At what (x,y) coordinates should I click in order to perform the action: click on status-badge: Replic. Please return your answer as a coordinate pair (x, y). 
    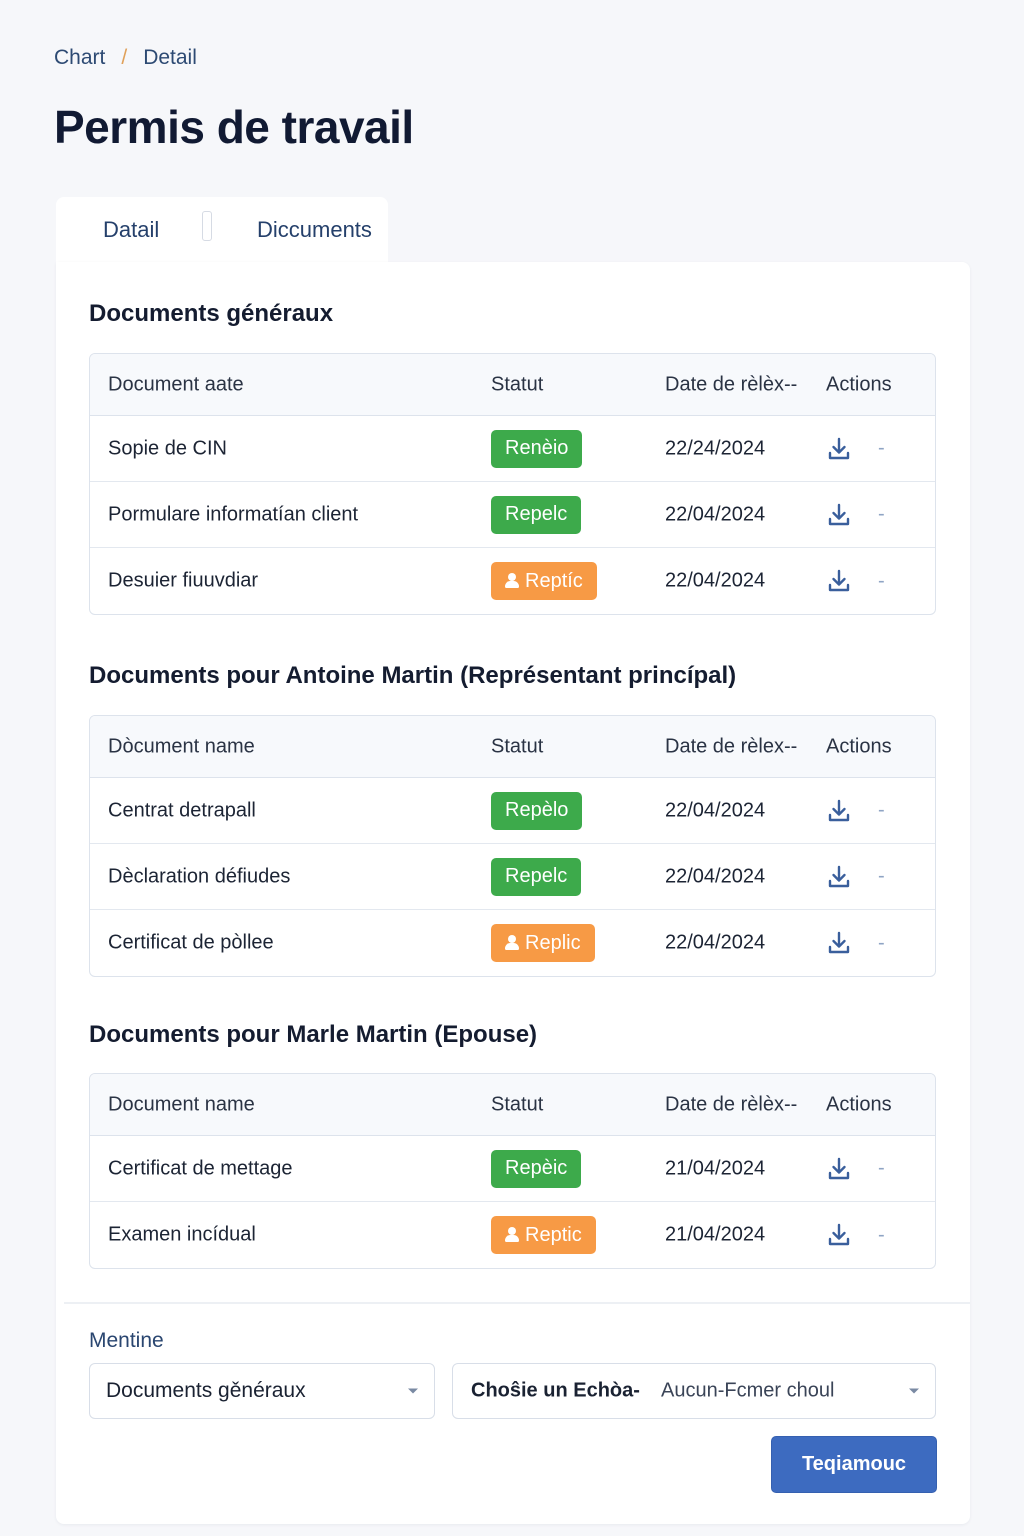
    Looking at the image, I should click on (543, 943).